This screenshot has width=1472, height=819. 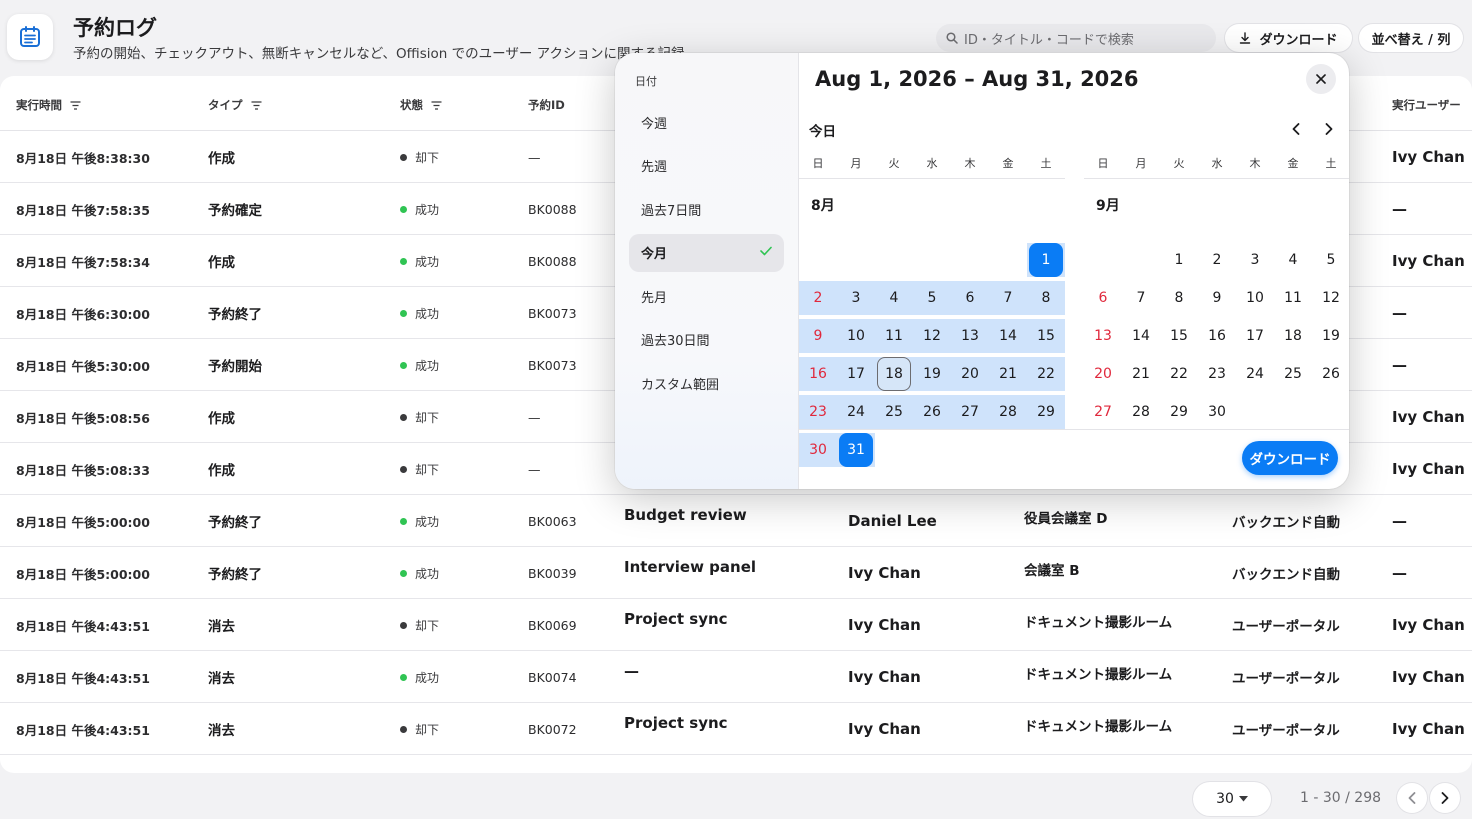 What do you see at coordinates (706, 209) in the screenshot?
I see `preset-item: 過去7日間` at bounding box center [706, 209].